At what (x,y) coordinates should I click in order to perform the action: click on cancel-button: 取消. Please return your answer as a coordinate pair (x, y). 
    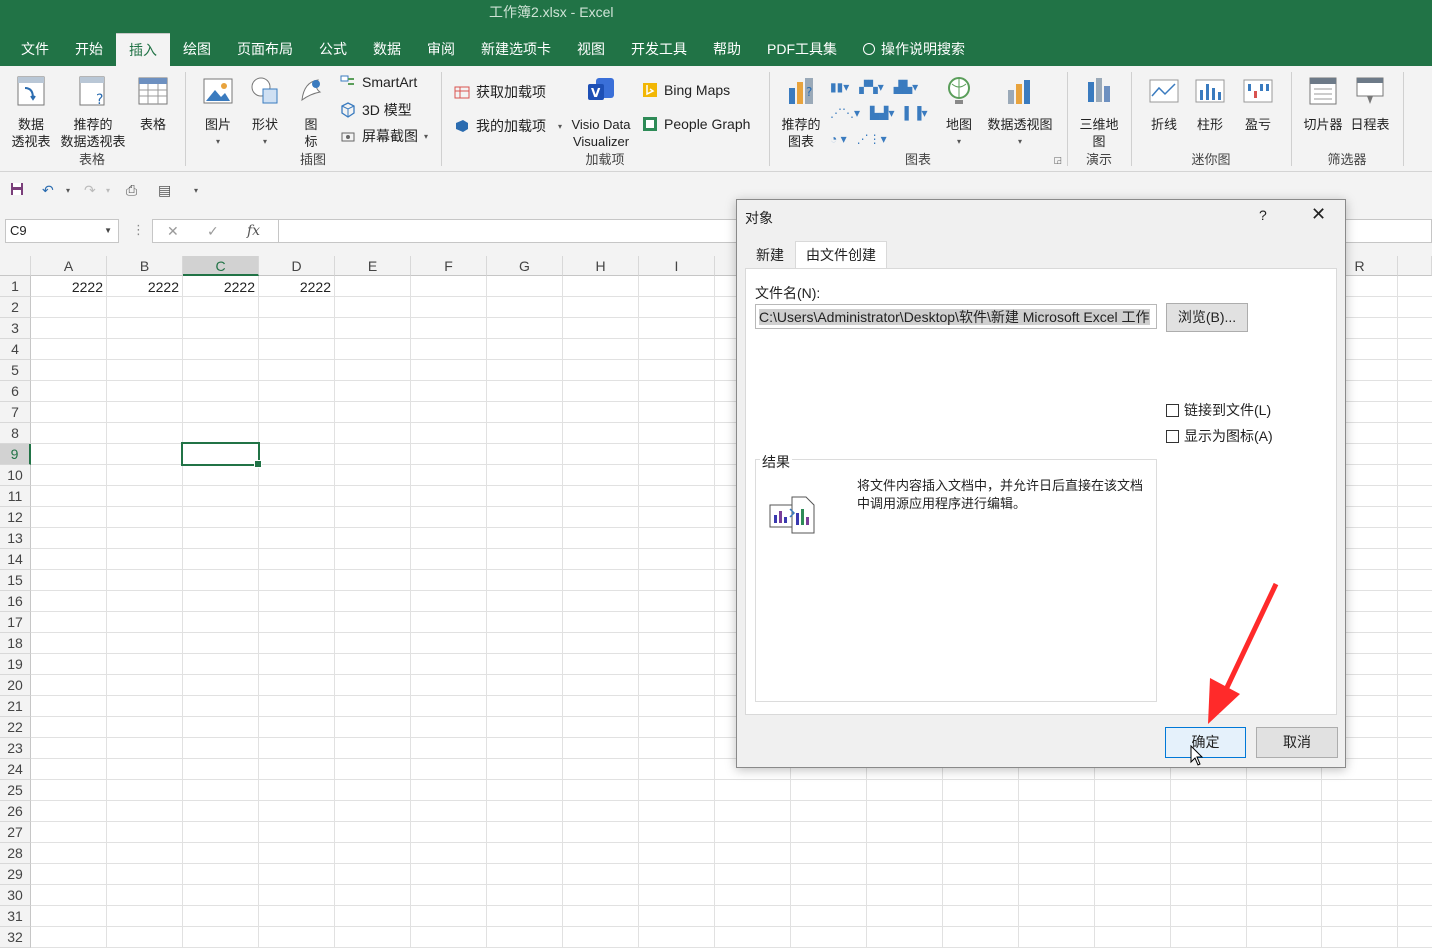
    Looking at the image, I should click on (1297, 742).